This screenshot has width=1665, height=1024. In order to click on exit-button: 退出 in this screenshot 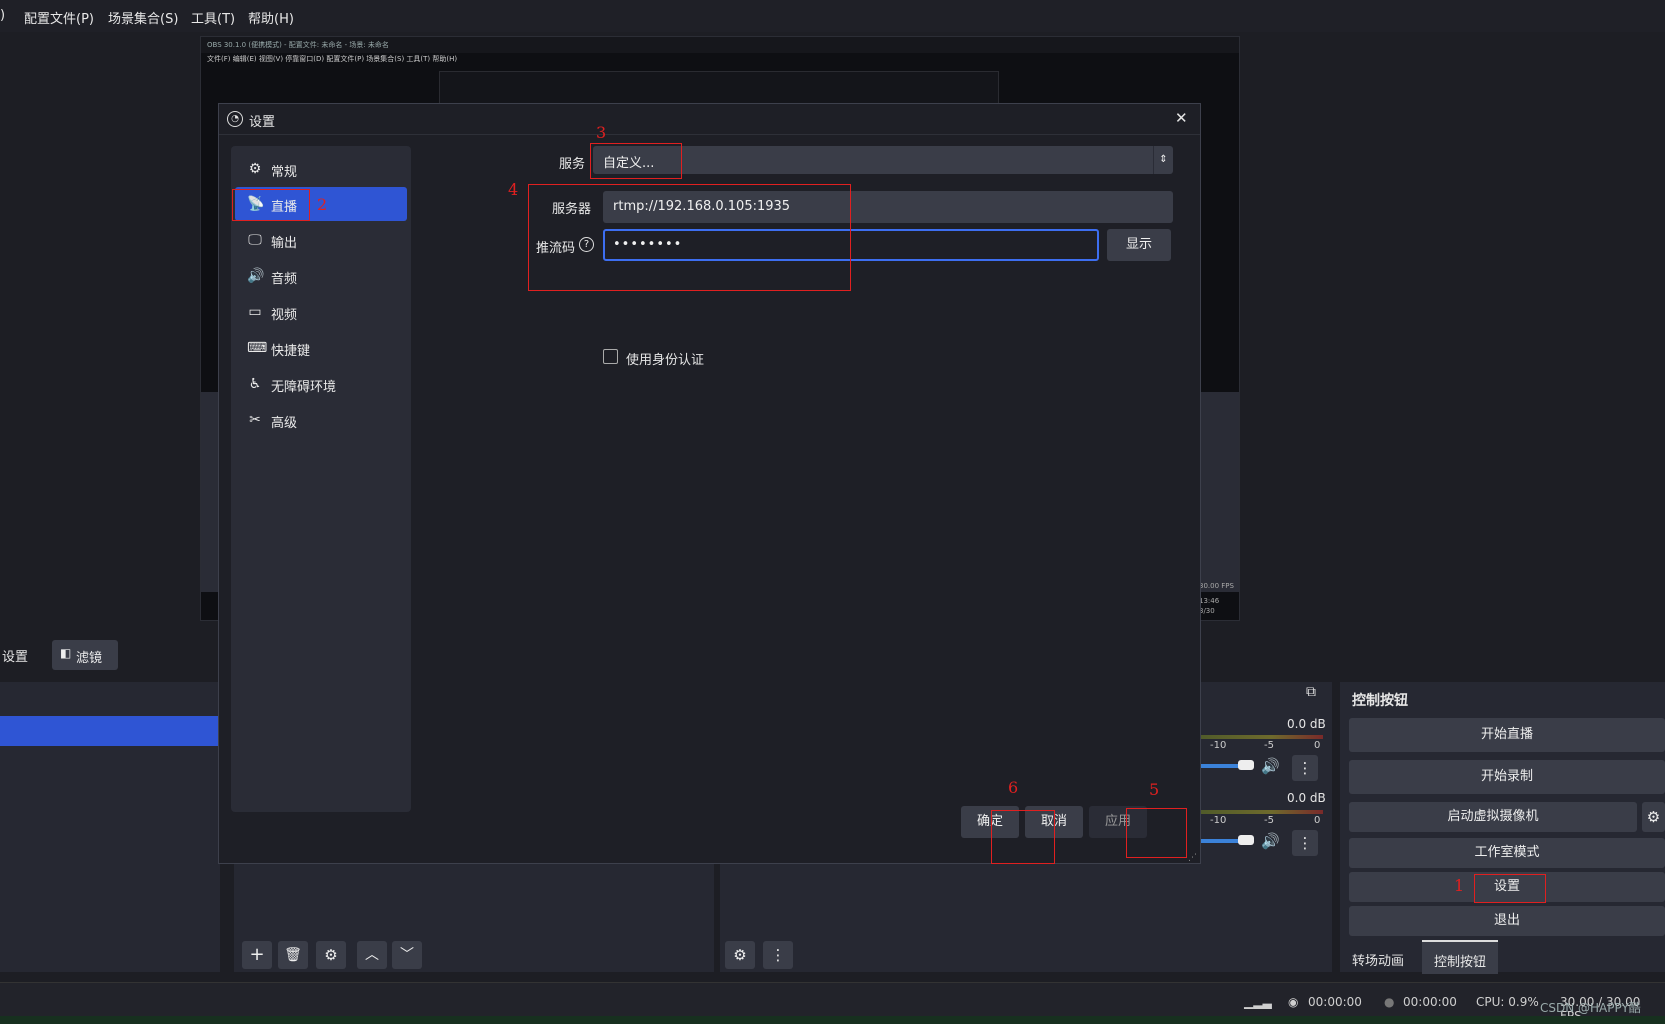, I will do `click(1507, 921)`.